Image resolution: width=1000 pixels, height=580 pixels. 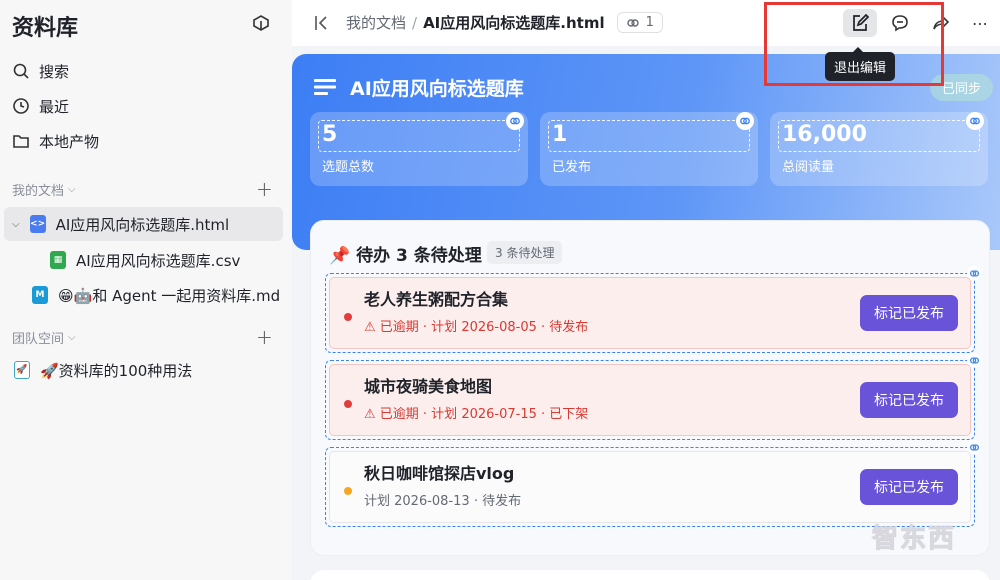 I want to click on team-section-header: 团队空间 ⌵, so click(x=44, y=337).